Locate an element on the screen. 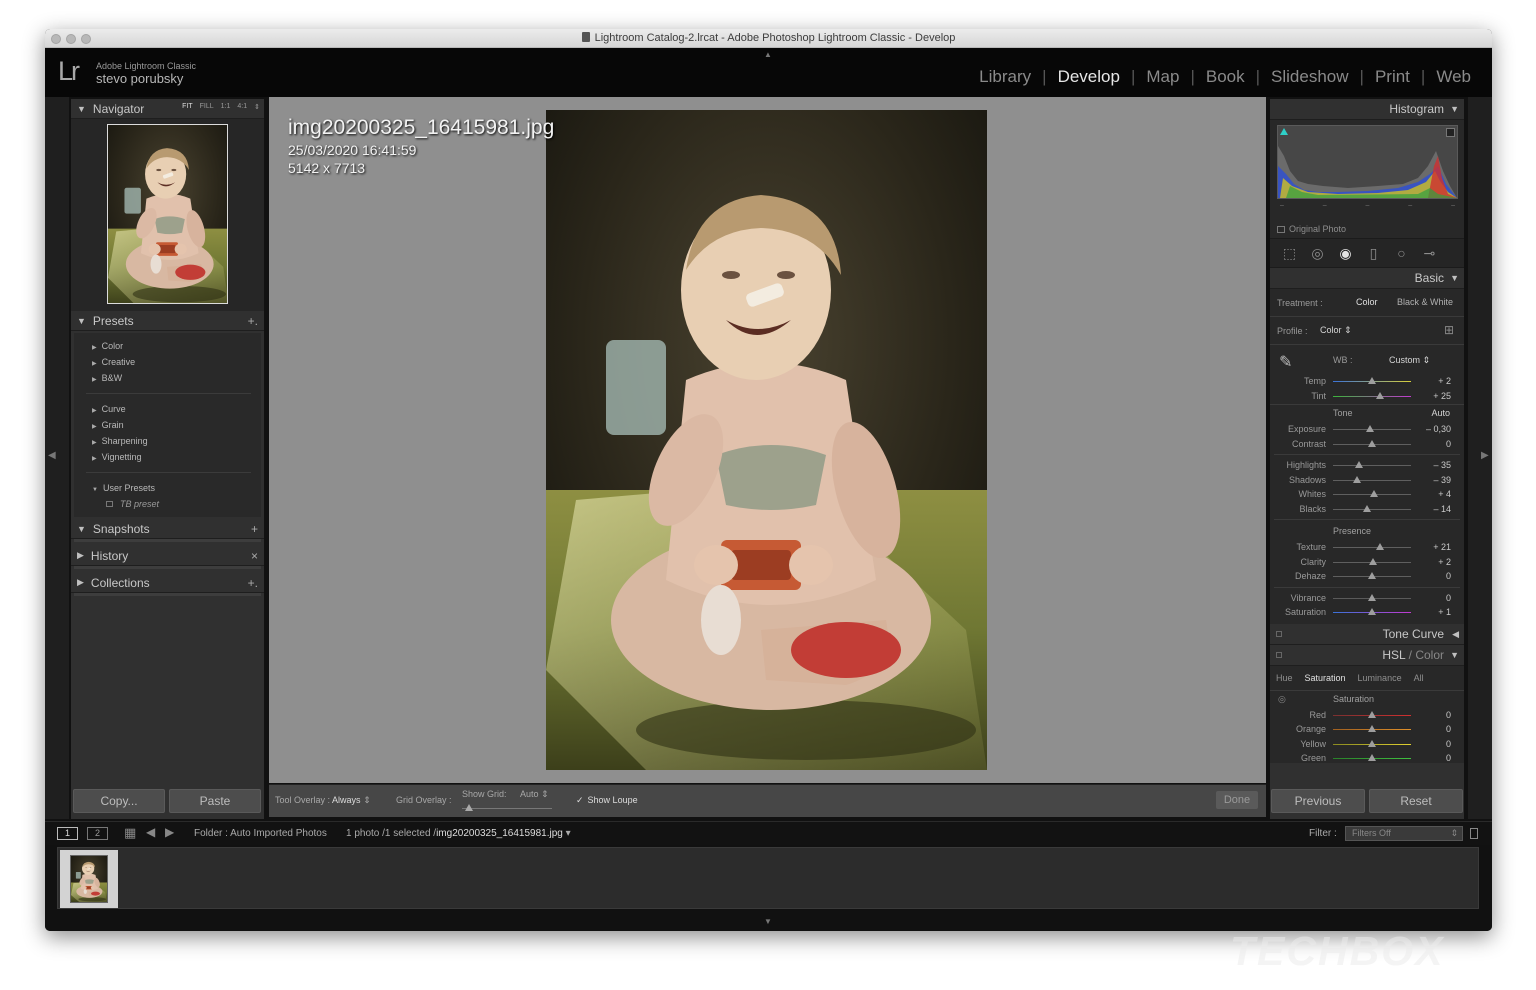 The image size is (1536, 990). main-screen-button: 1 is located at coordinates (67, 833).